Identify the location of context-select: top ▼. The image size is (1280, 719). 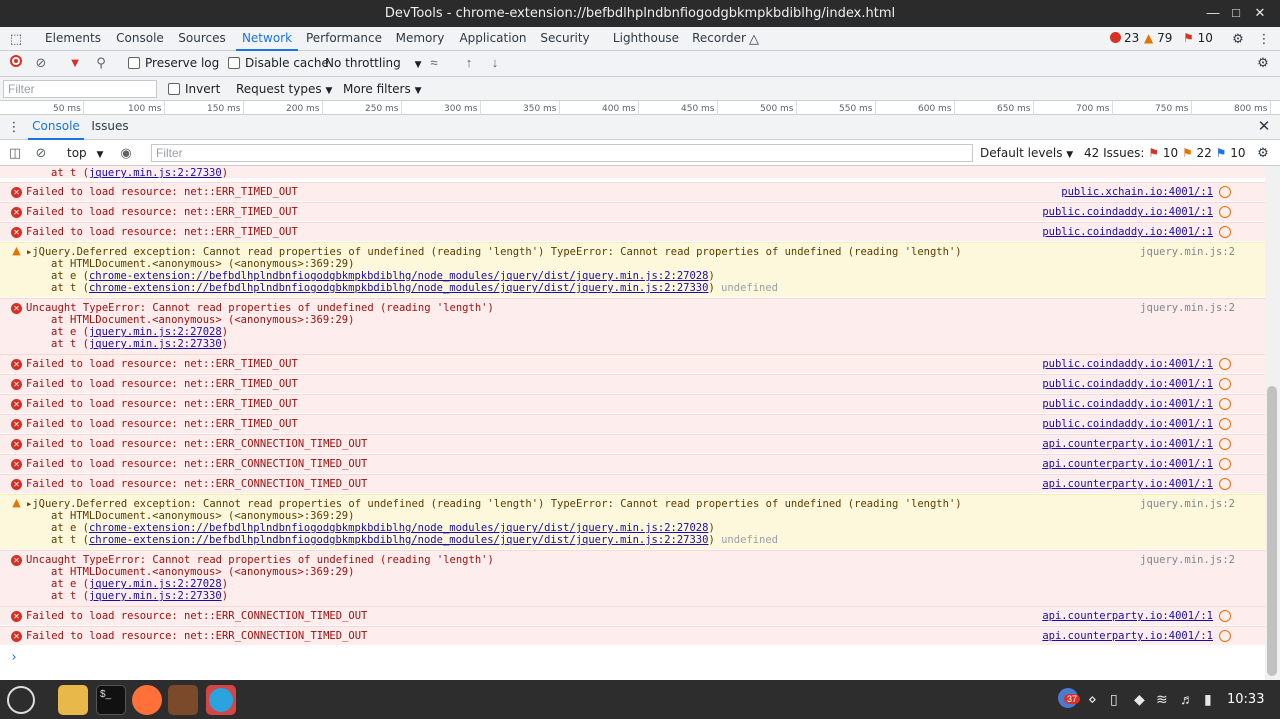
(85, 153).